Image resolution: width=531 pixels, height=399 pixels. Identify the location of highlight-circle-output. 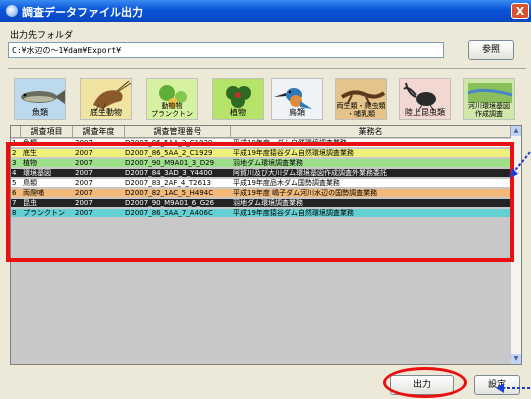
(425, 382).